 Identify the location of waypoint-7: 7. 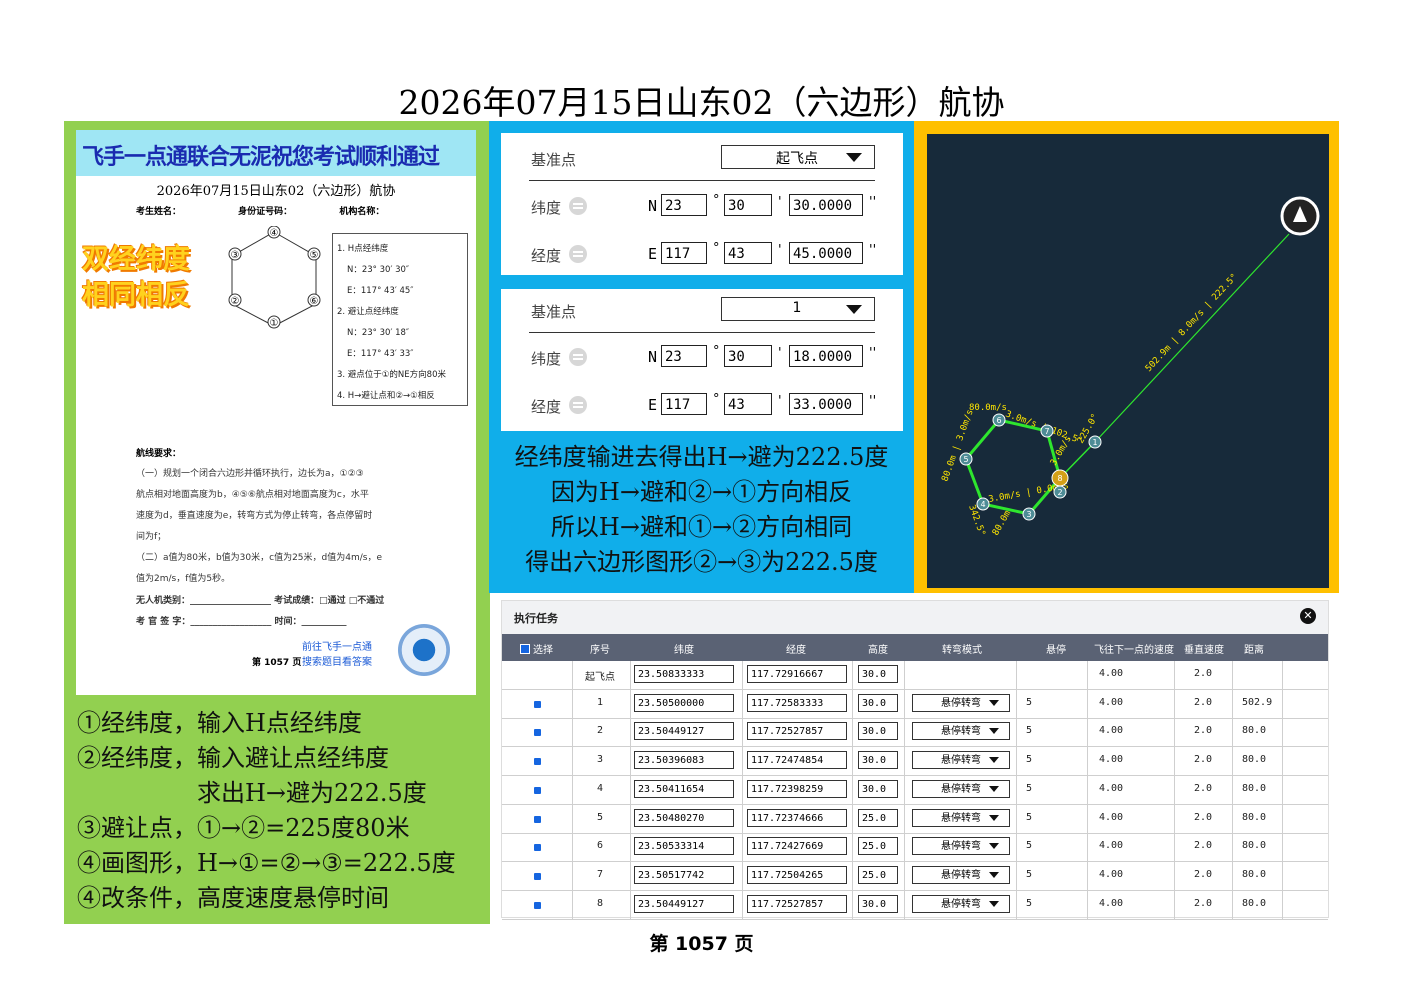
(1046, 431).